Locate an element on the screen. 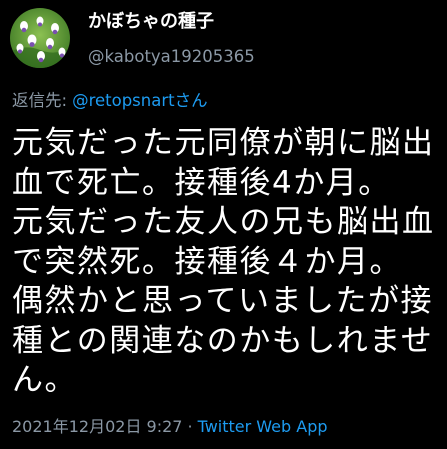 This screenshot has width=447, height=449. tweet-meta: 2021年12月02日 9:27 · Twitter Web App is located at coordinates (170, 427).